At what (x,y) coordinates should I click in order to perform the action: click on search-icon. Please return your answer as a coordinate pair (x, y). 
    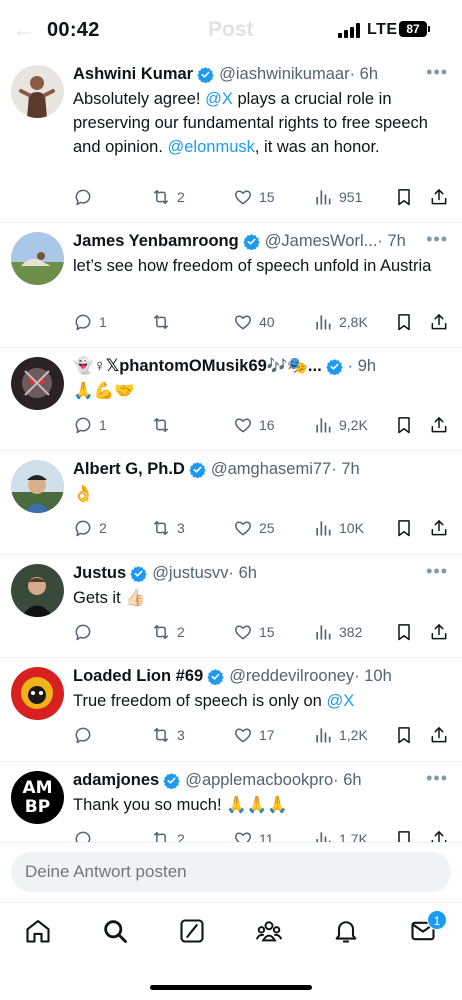
    Looking at the image, I should click on (116, 932).